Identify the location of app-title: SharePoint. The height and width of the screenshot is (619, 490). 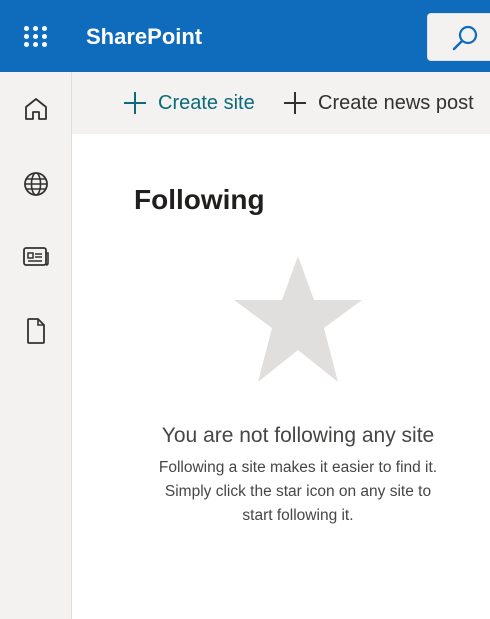
(144, 37).